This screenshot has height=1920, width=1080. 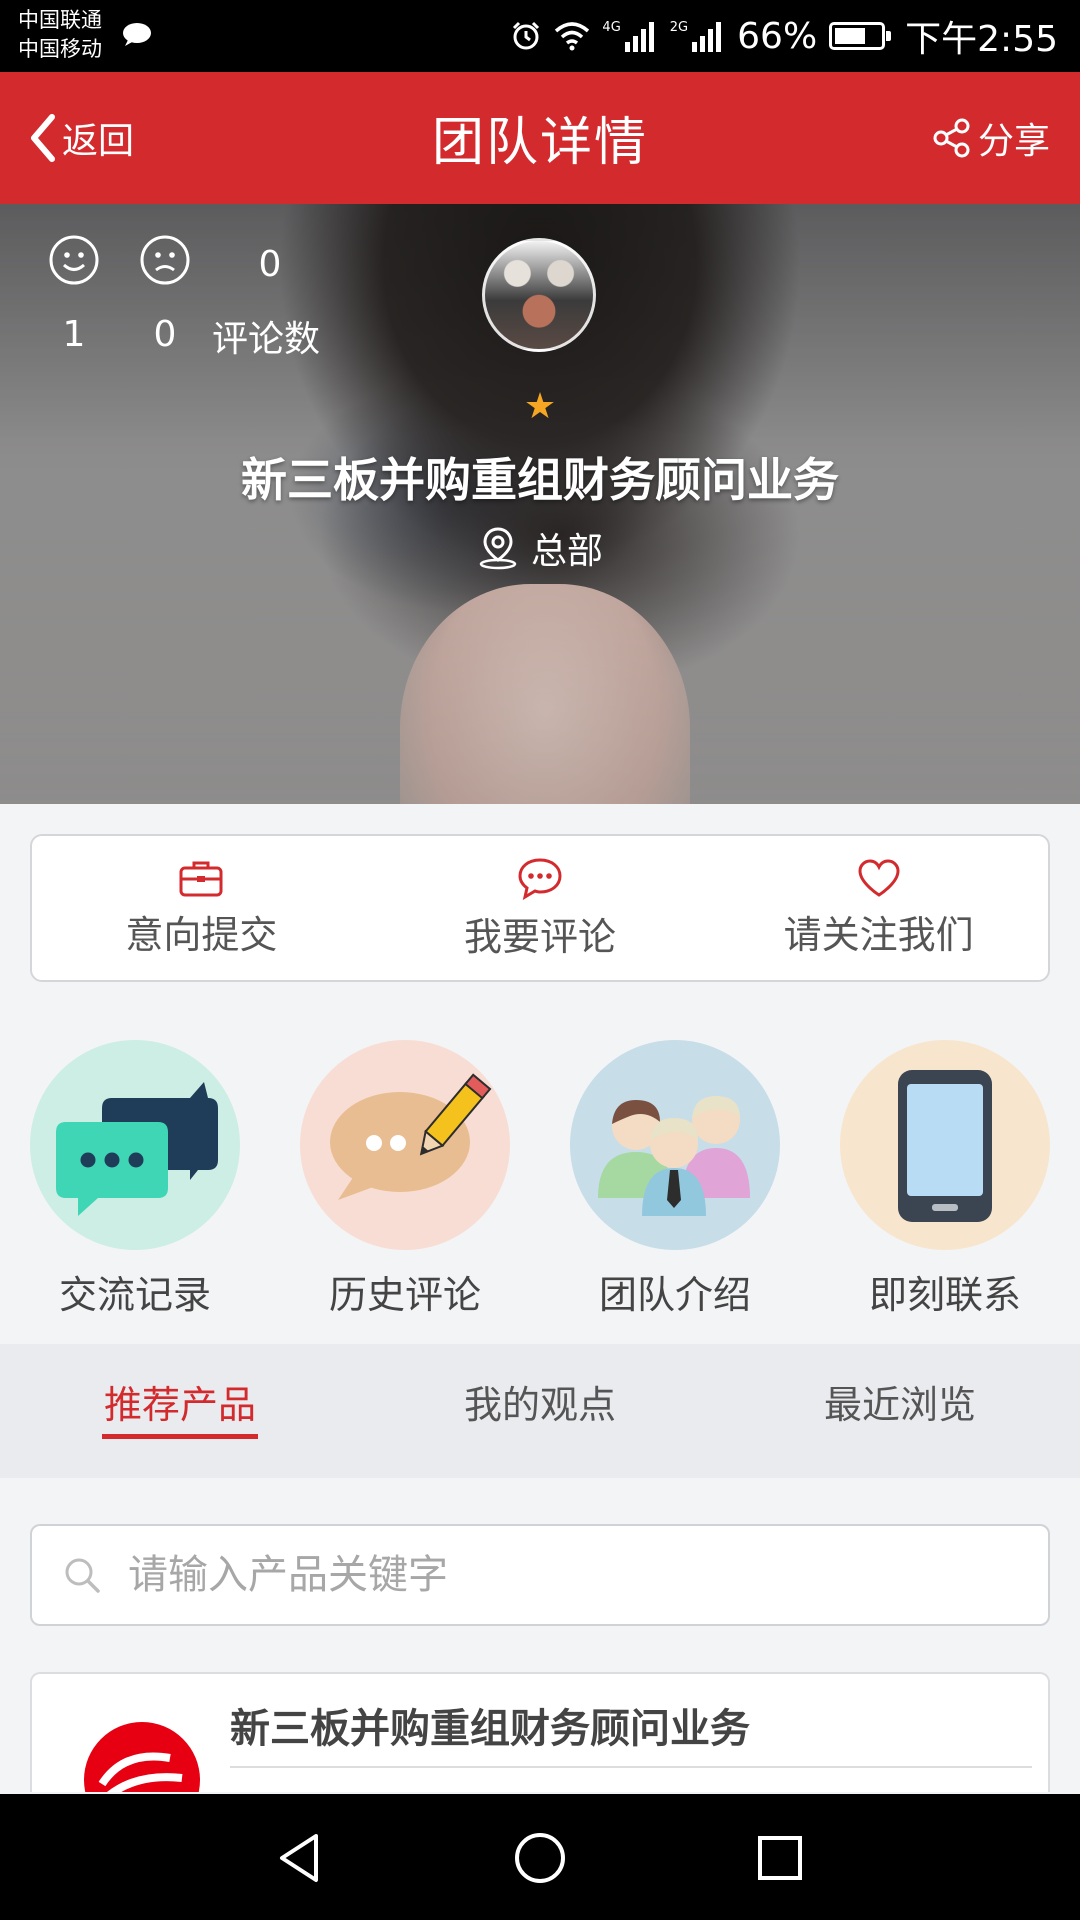 I want to click on team-name: 新三板并购重组财务顾问业务, so click(x=540, y=480).